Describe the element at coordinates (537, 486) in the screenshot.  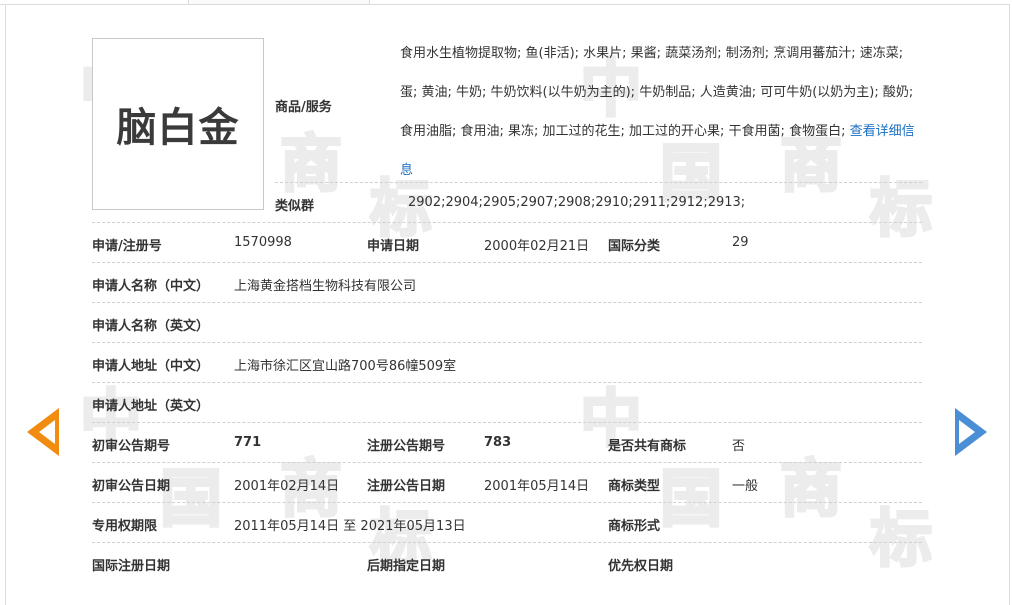
I see `reg-date-value: 2001年05月14日` at that location.